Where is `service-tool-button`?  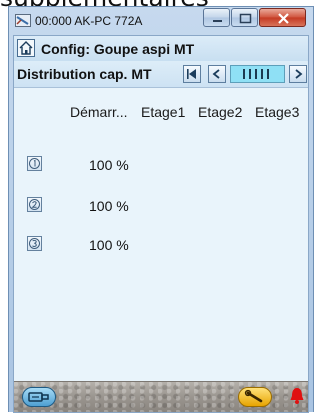
service-tool-button is located at coordinates (255, 397).